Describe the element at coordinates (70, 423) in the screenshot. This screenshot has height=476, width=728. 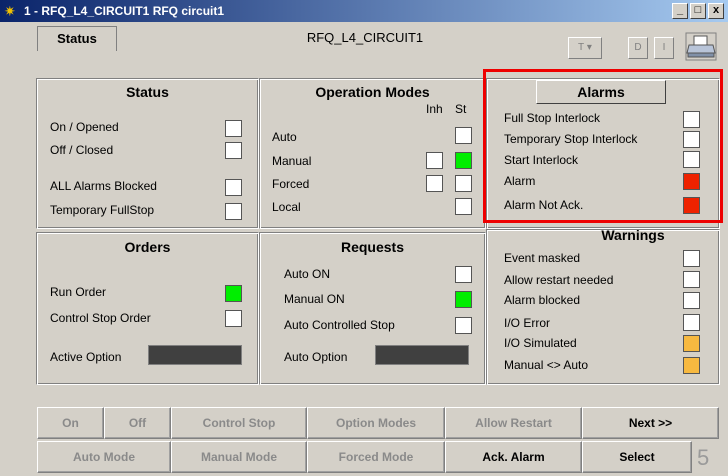
I see `on-button: On` at that location.